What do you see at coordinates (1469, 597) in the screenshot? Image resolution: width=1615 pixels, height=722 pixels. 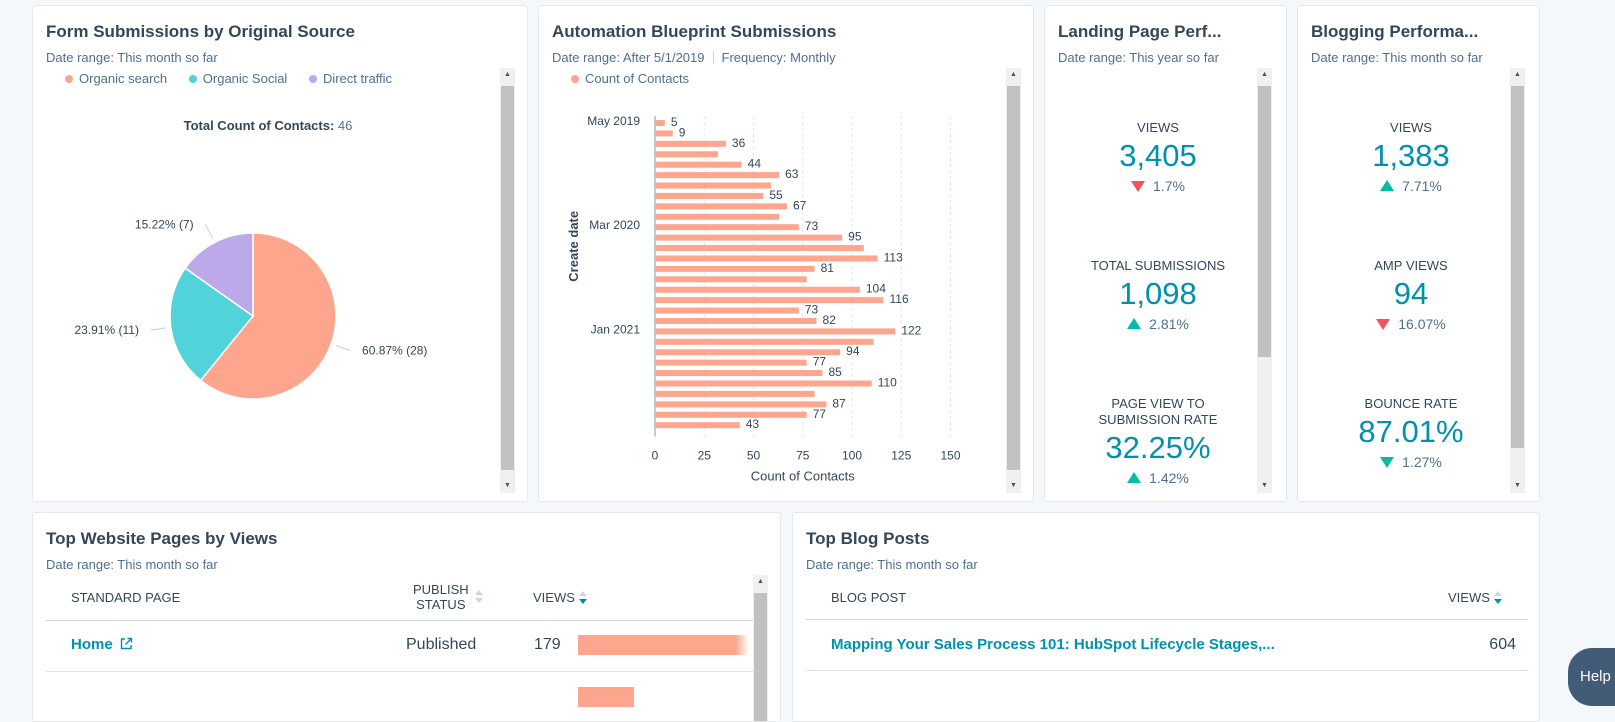 I see `views-header-label: Views` at bounding box center [1469, 597].